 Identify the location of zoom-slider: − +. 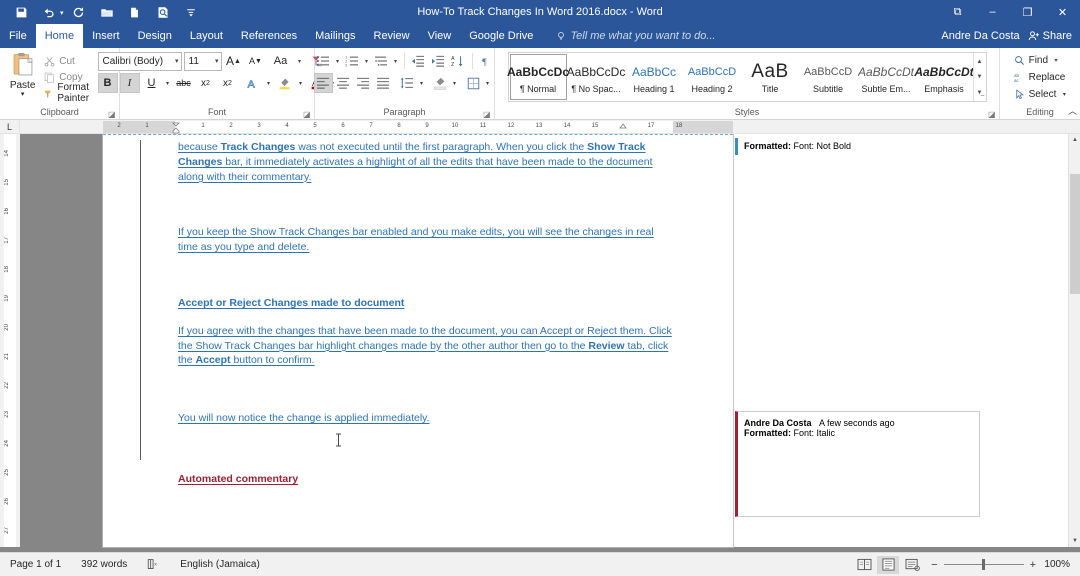
(983, 565).